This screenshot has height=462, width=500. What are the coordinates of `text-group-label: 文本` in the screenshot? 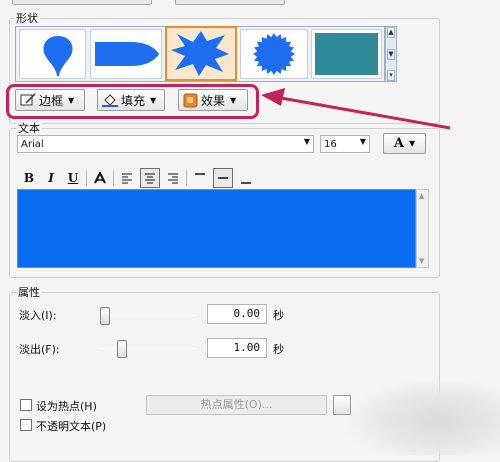 It's located at (29, 128).